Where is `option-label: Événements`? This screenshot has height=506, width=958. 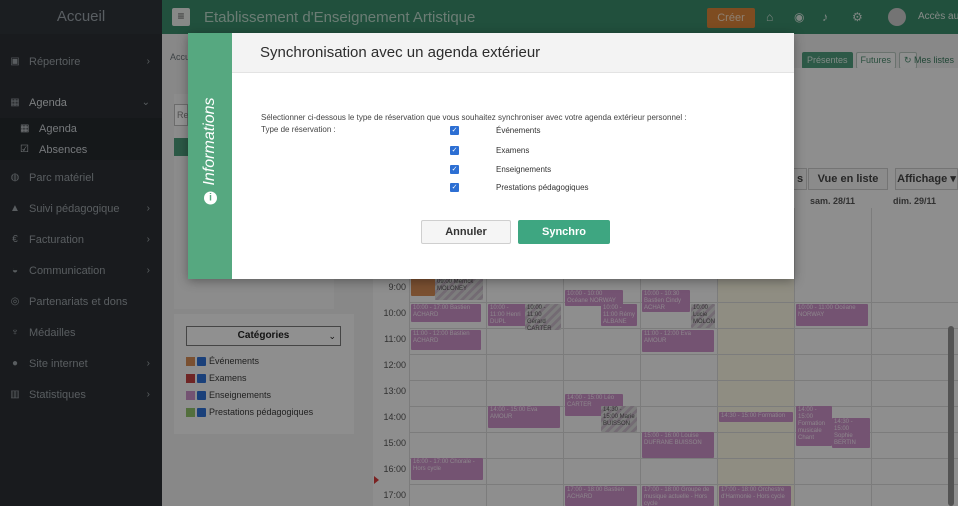
option-label: Événements is located at coordinates (518, 130).